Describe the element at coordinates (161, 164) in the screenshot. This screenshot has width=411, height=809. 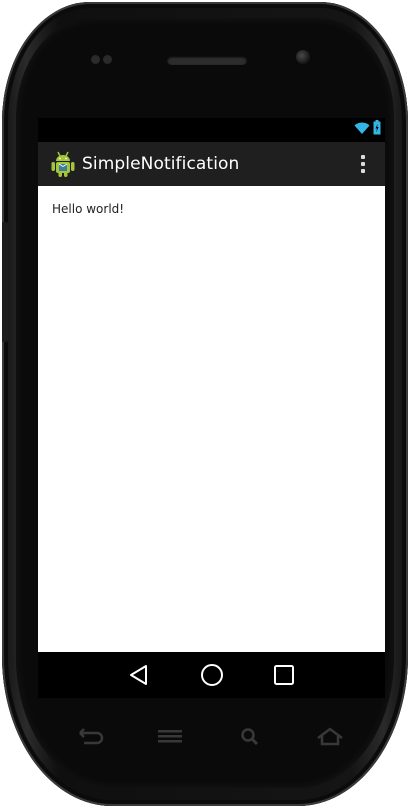
I see `app-title: SimpleNotification` at that location.